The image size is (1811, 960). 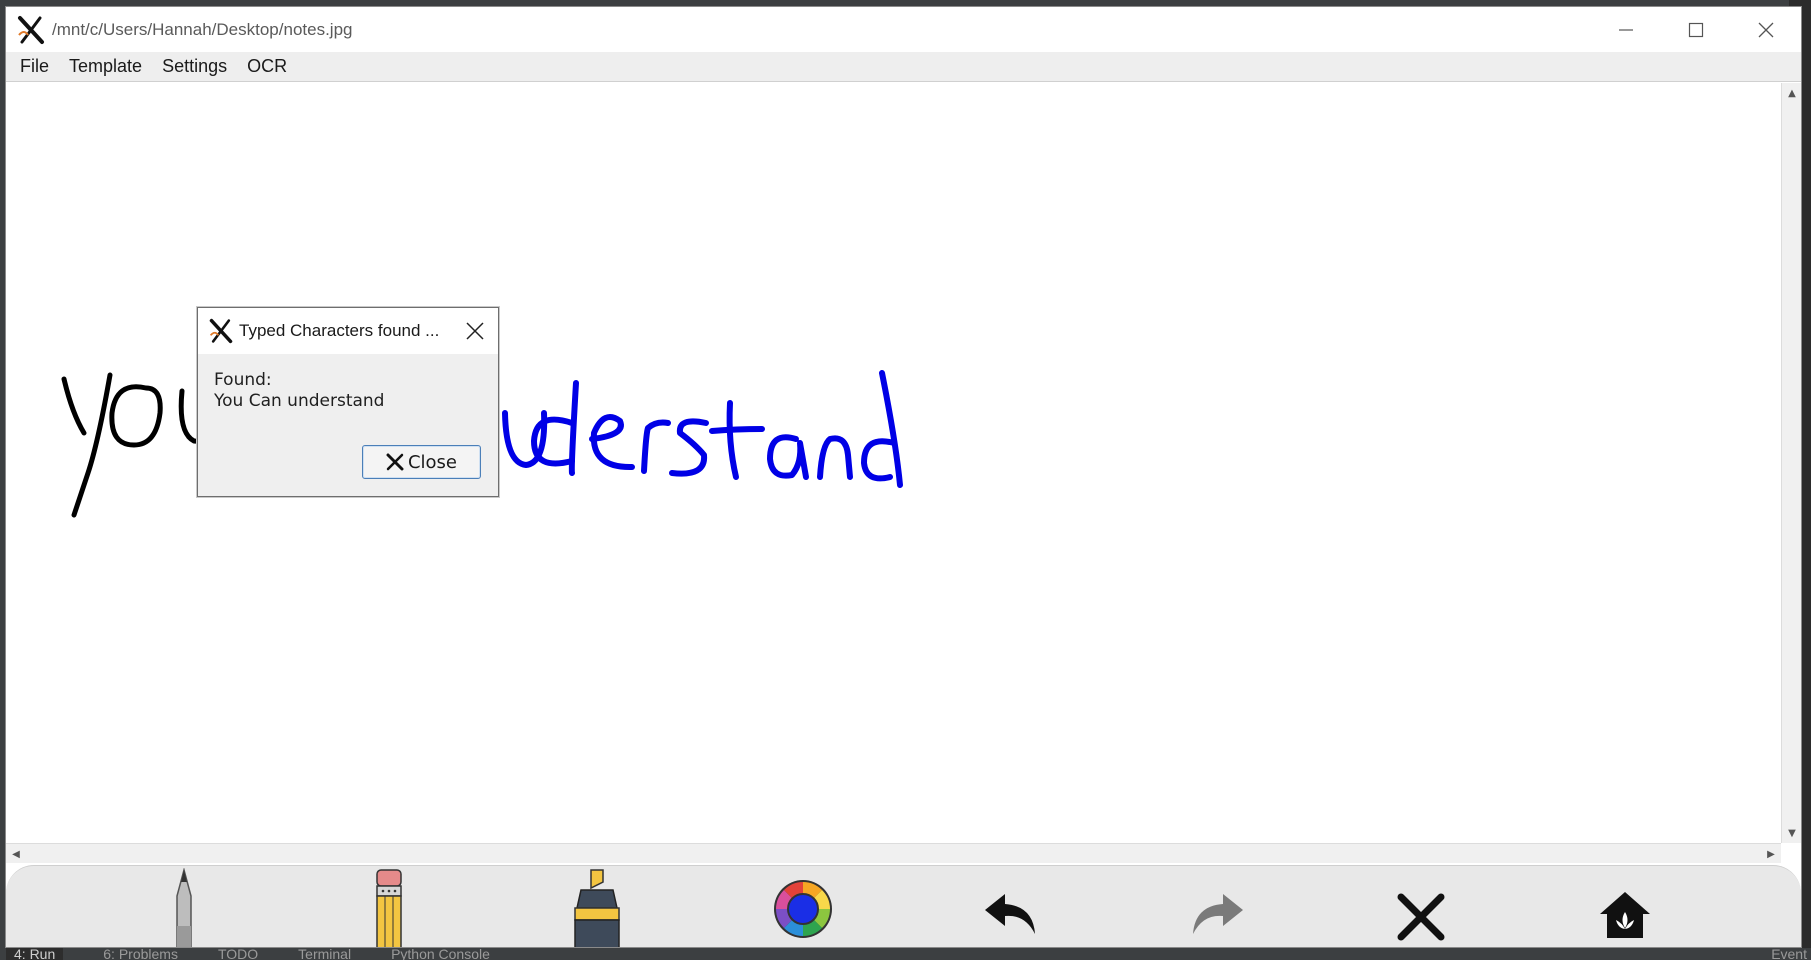 What do you see at coordinates (1791, 833) in the screenshot?
I see `scroll-down-icon: ▼` at bounding box center [1791, 833].